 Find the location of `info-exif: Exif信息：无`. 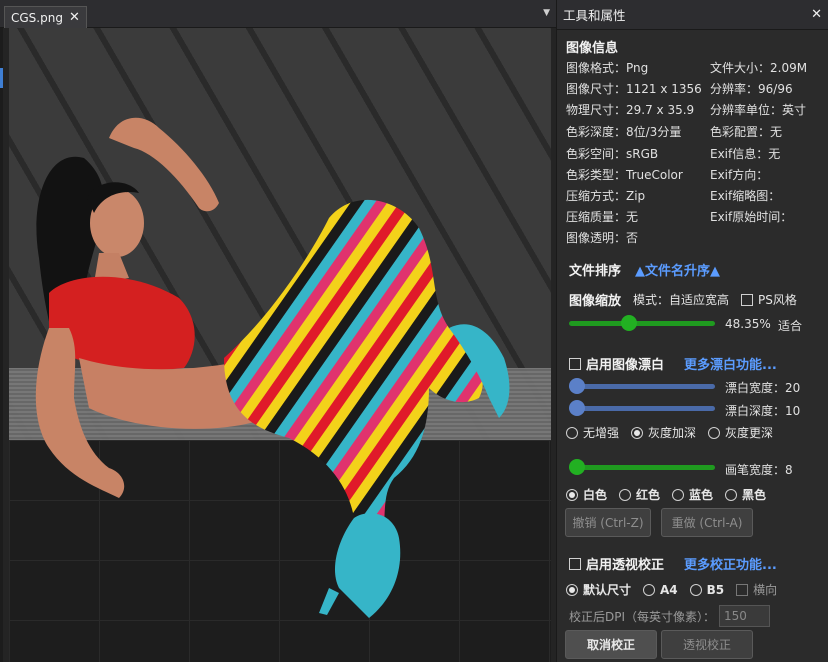

info-exif: Exif信息：无 is located at coordinates (745, 154).